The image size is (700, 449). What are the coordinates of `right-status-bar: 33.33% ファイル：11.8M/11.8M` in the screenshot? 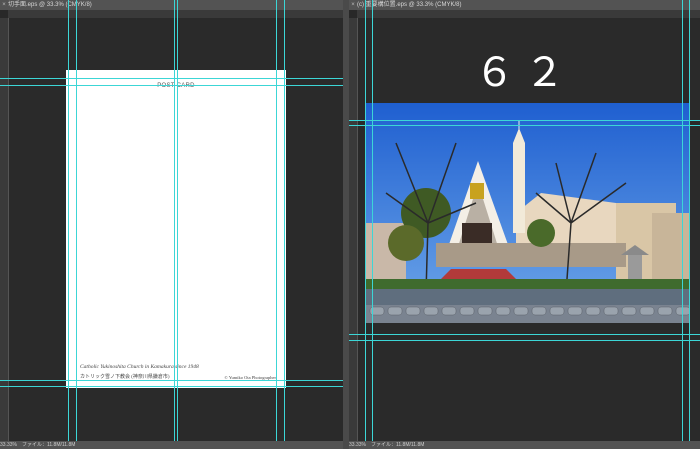 It's located at (524, 445).